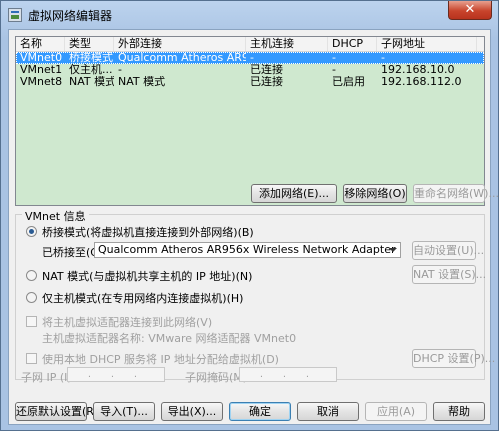 The width and height of the screenshot is (499, 431). Describe the element at coordinates (287, 44) in the screenshot. I see `column-header-host: 主机连接` at that location.